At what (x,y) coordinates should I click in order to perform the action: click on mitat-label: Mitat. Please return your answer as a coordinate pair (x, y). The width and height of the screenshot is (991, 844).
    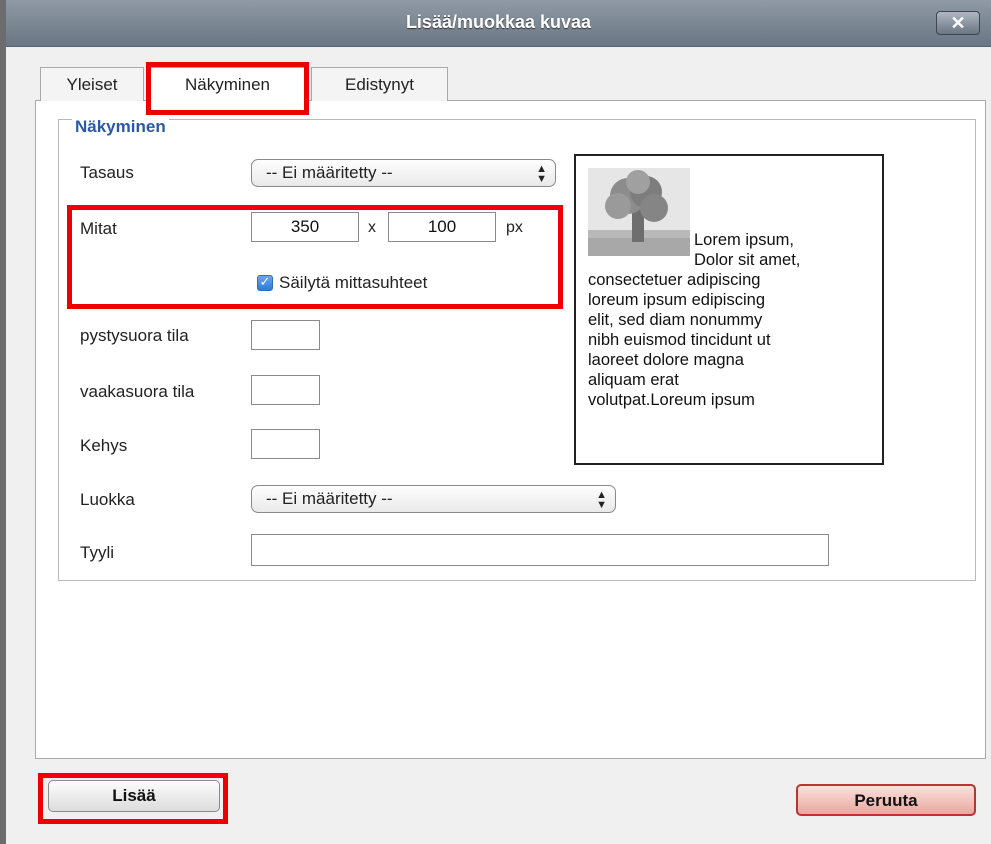
    Looking at the image, I should click on (98, 228).